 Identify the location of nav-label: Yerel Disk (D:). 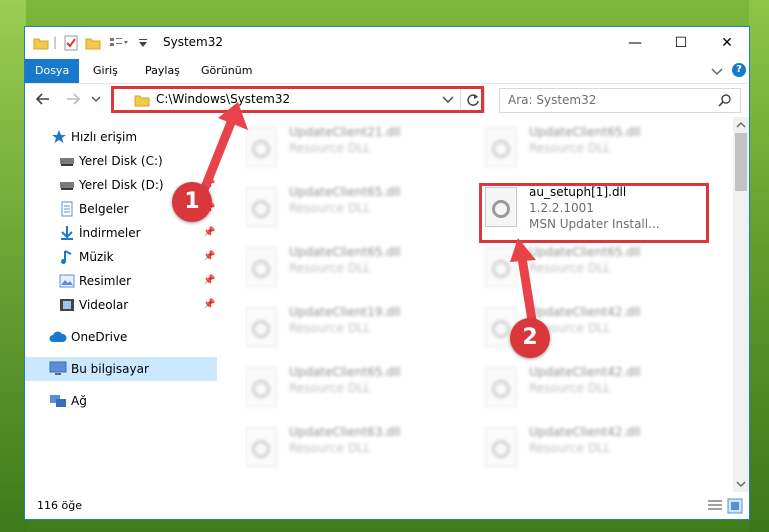
(121, 185).